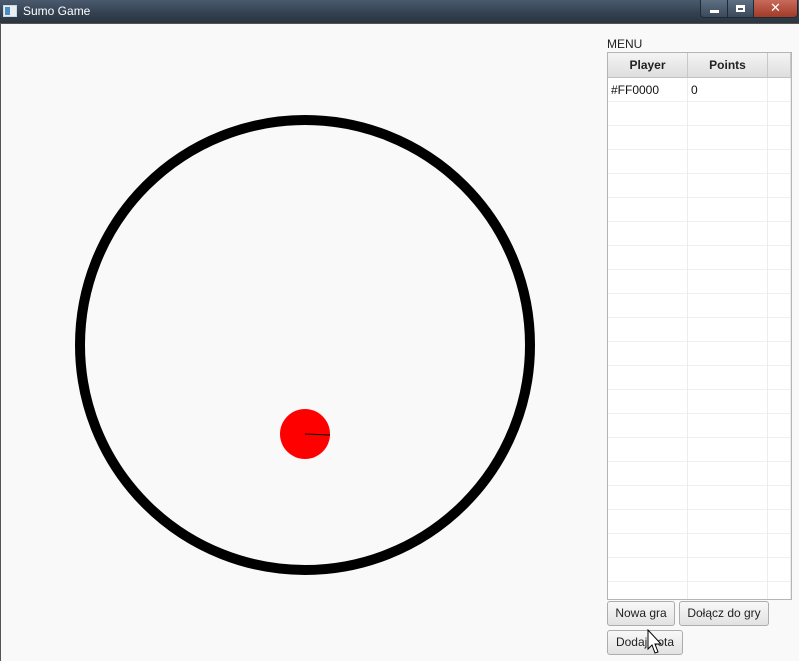 The height and width of the screenshot is (661, 799). I want to click on column-header-filler, so click(779, 65).